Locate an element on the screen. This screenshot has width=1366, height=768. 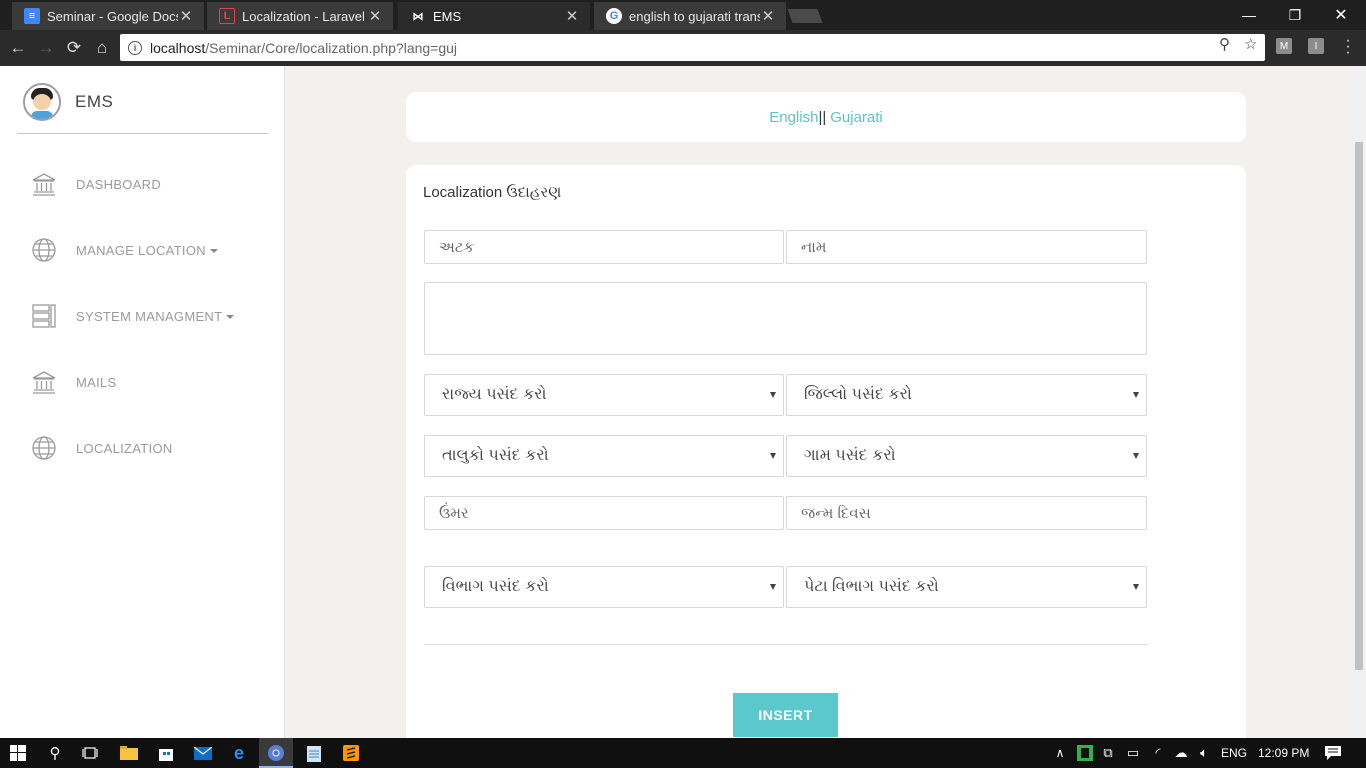
server-icon is located at coordinates (44, 316).